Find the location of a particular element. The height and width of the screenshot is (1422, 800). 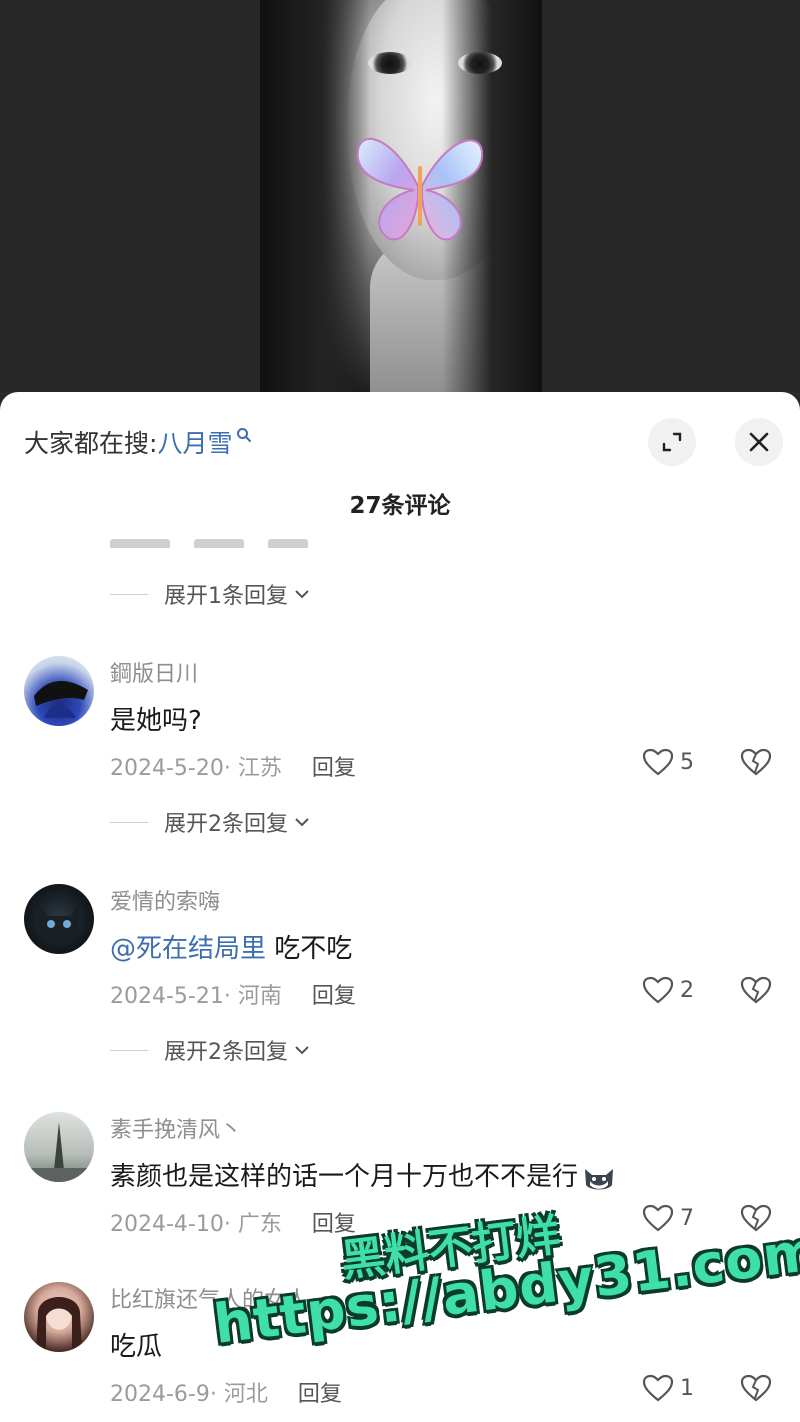

search-icon is located at coordinates (244, 435).